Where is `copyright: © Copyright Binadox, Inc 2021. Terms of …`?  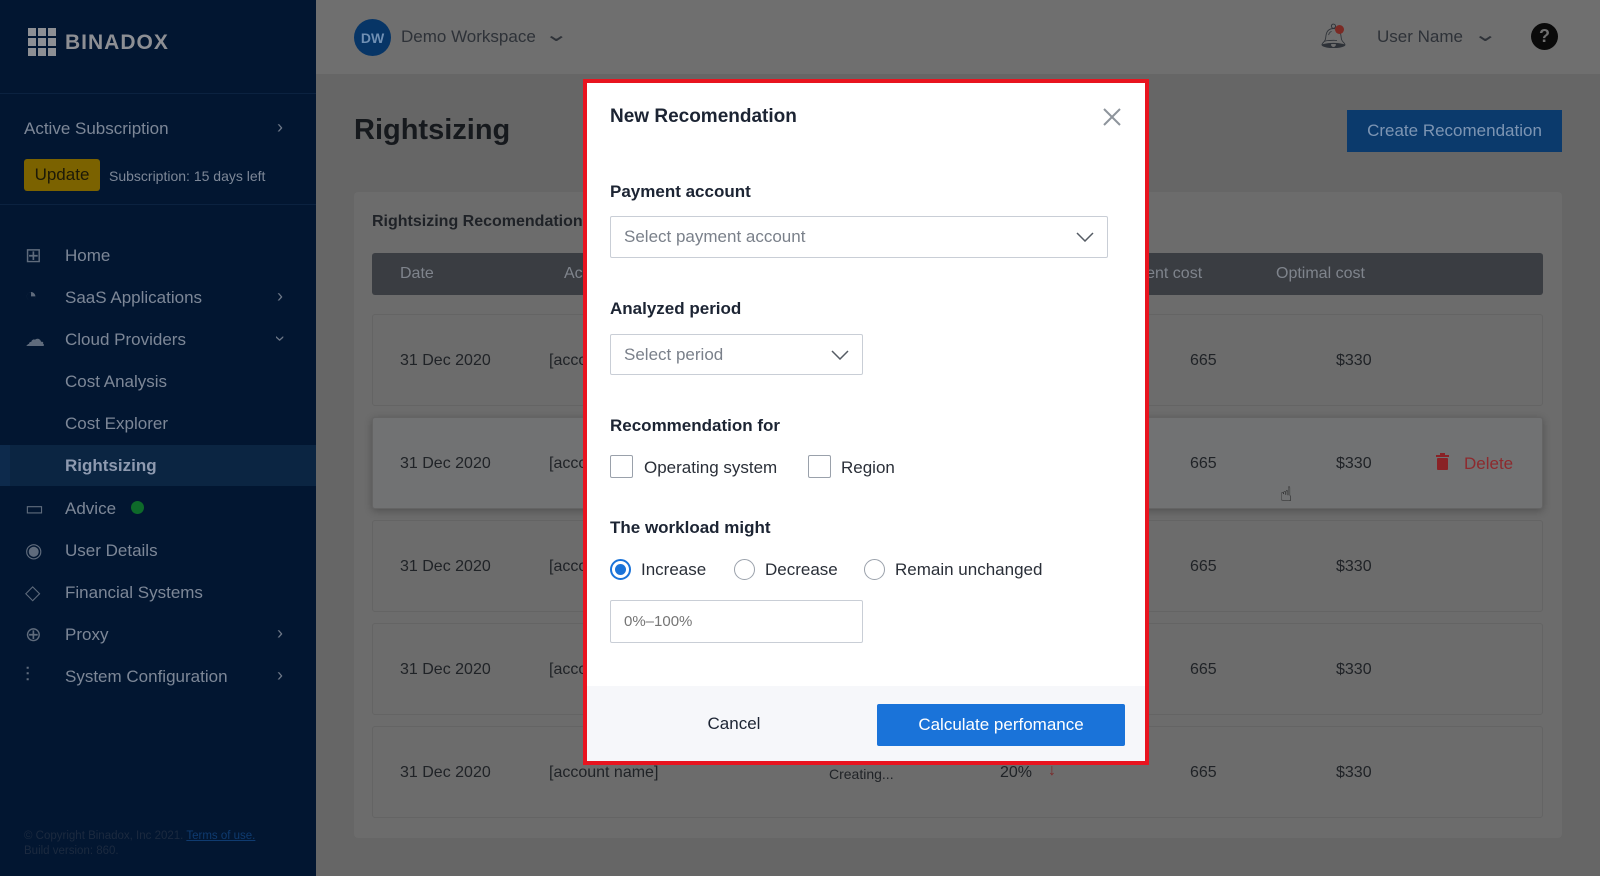
copyright: © Copyright Binadox, Inc 2021. Terms of … is located at coordinates (139, 836).